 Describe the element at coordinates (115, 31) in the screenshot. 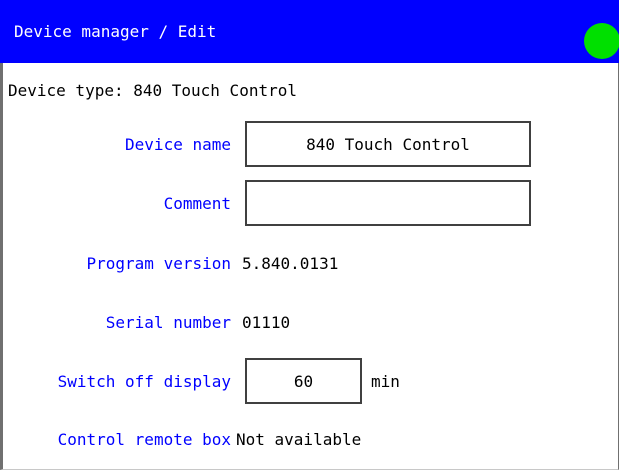

I see `window-title: Device manager / Edit` at that location.